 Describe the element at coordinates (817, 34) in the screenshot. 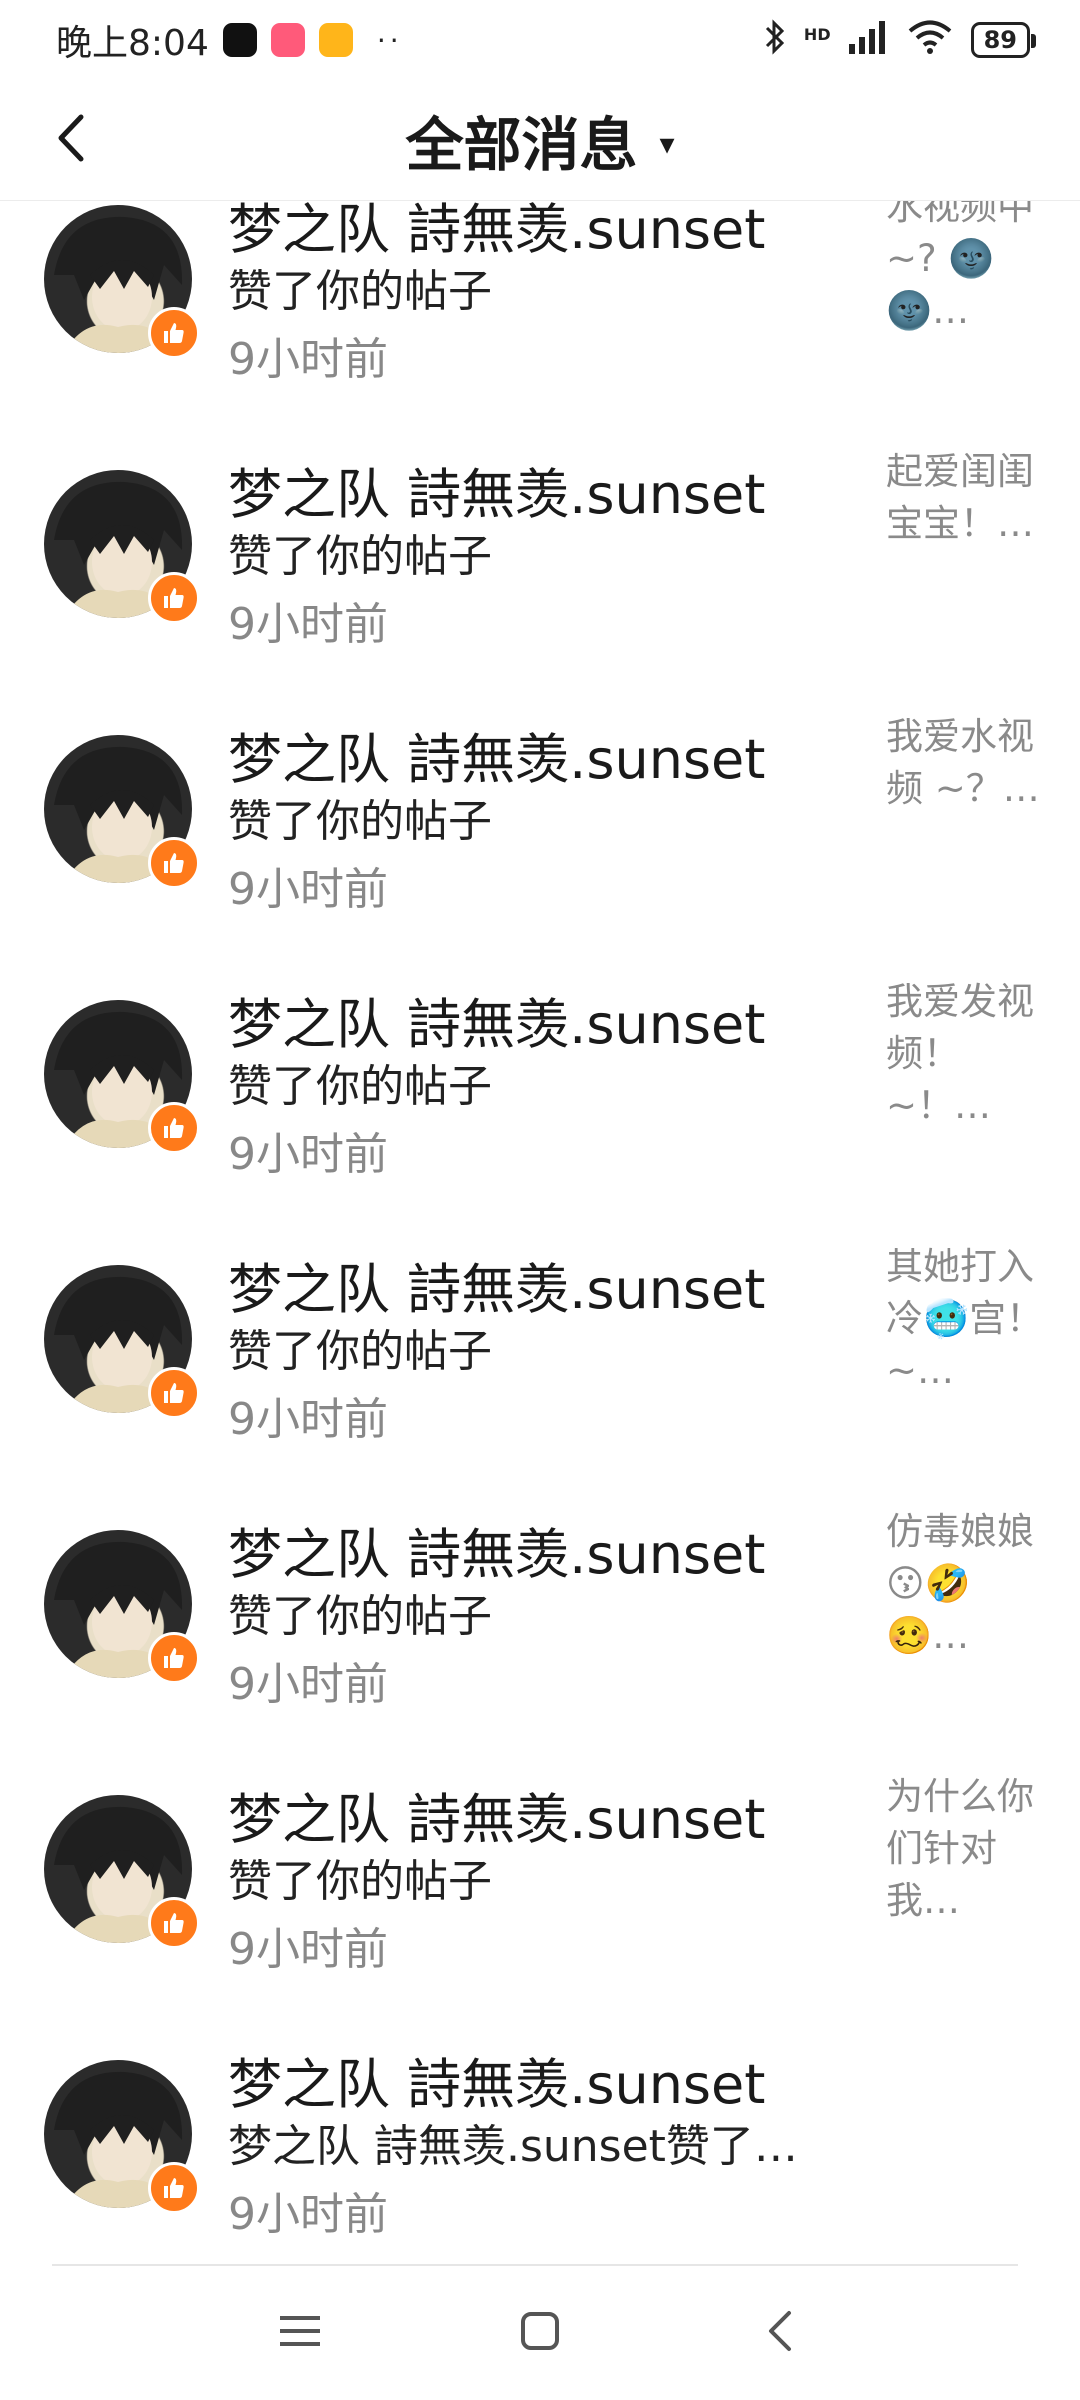

I see `hd-label: HD` at that location.